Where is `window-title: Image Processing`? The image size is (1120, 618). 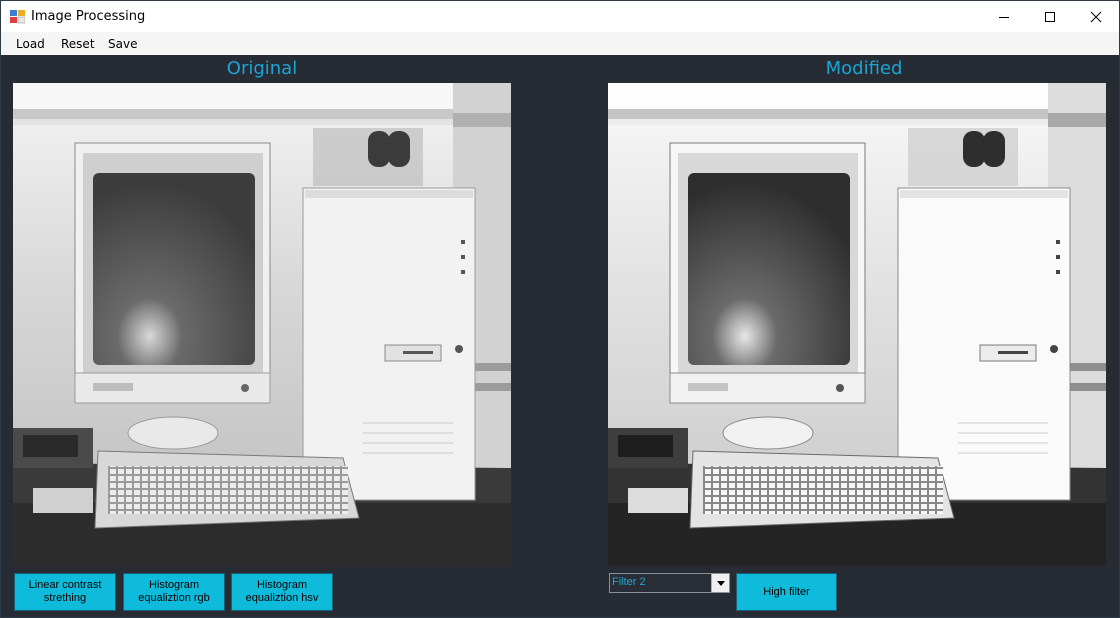
window-title: Image Processing is located at coordinates (88, 16).